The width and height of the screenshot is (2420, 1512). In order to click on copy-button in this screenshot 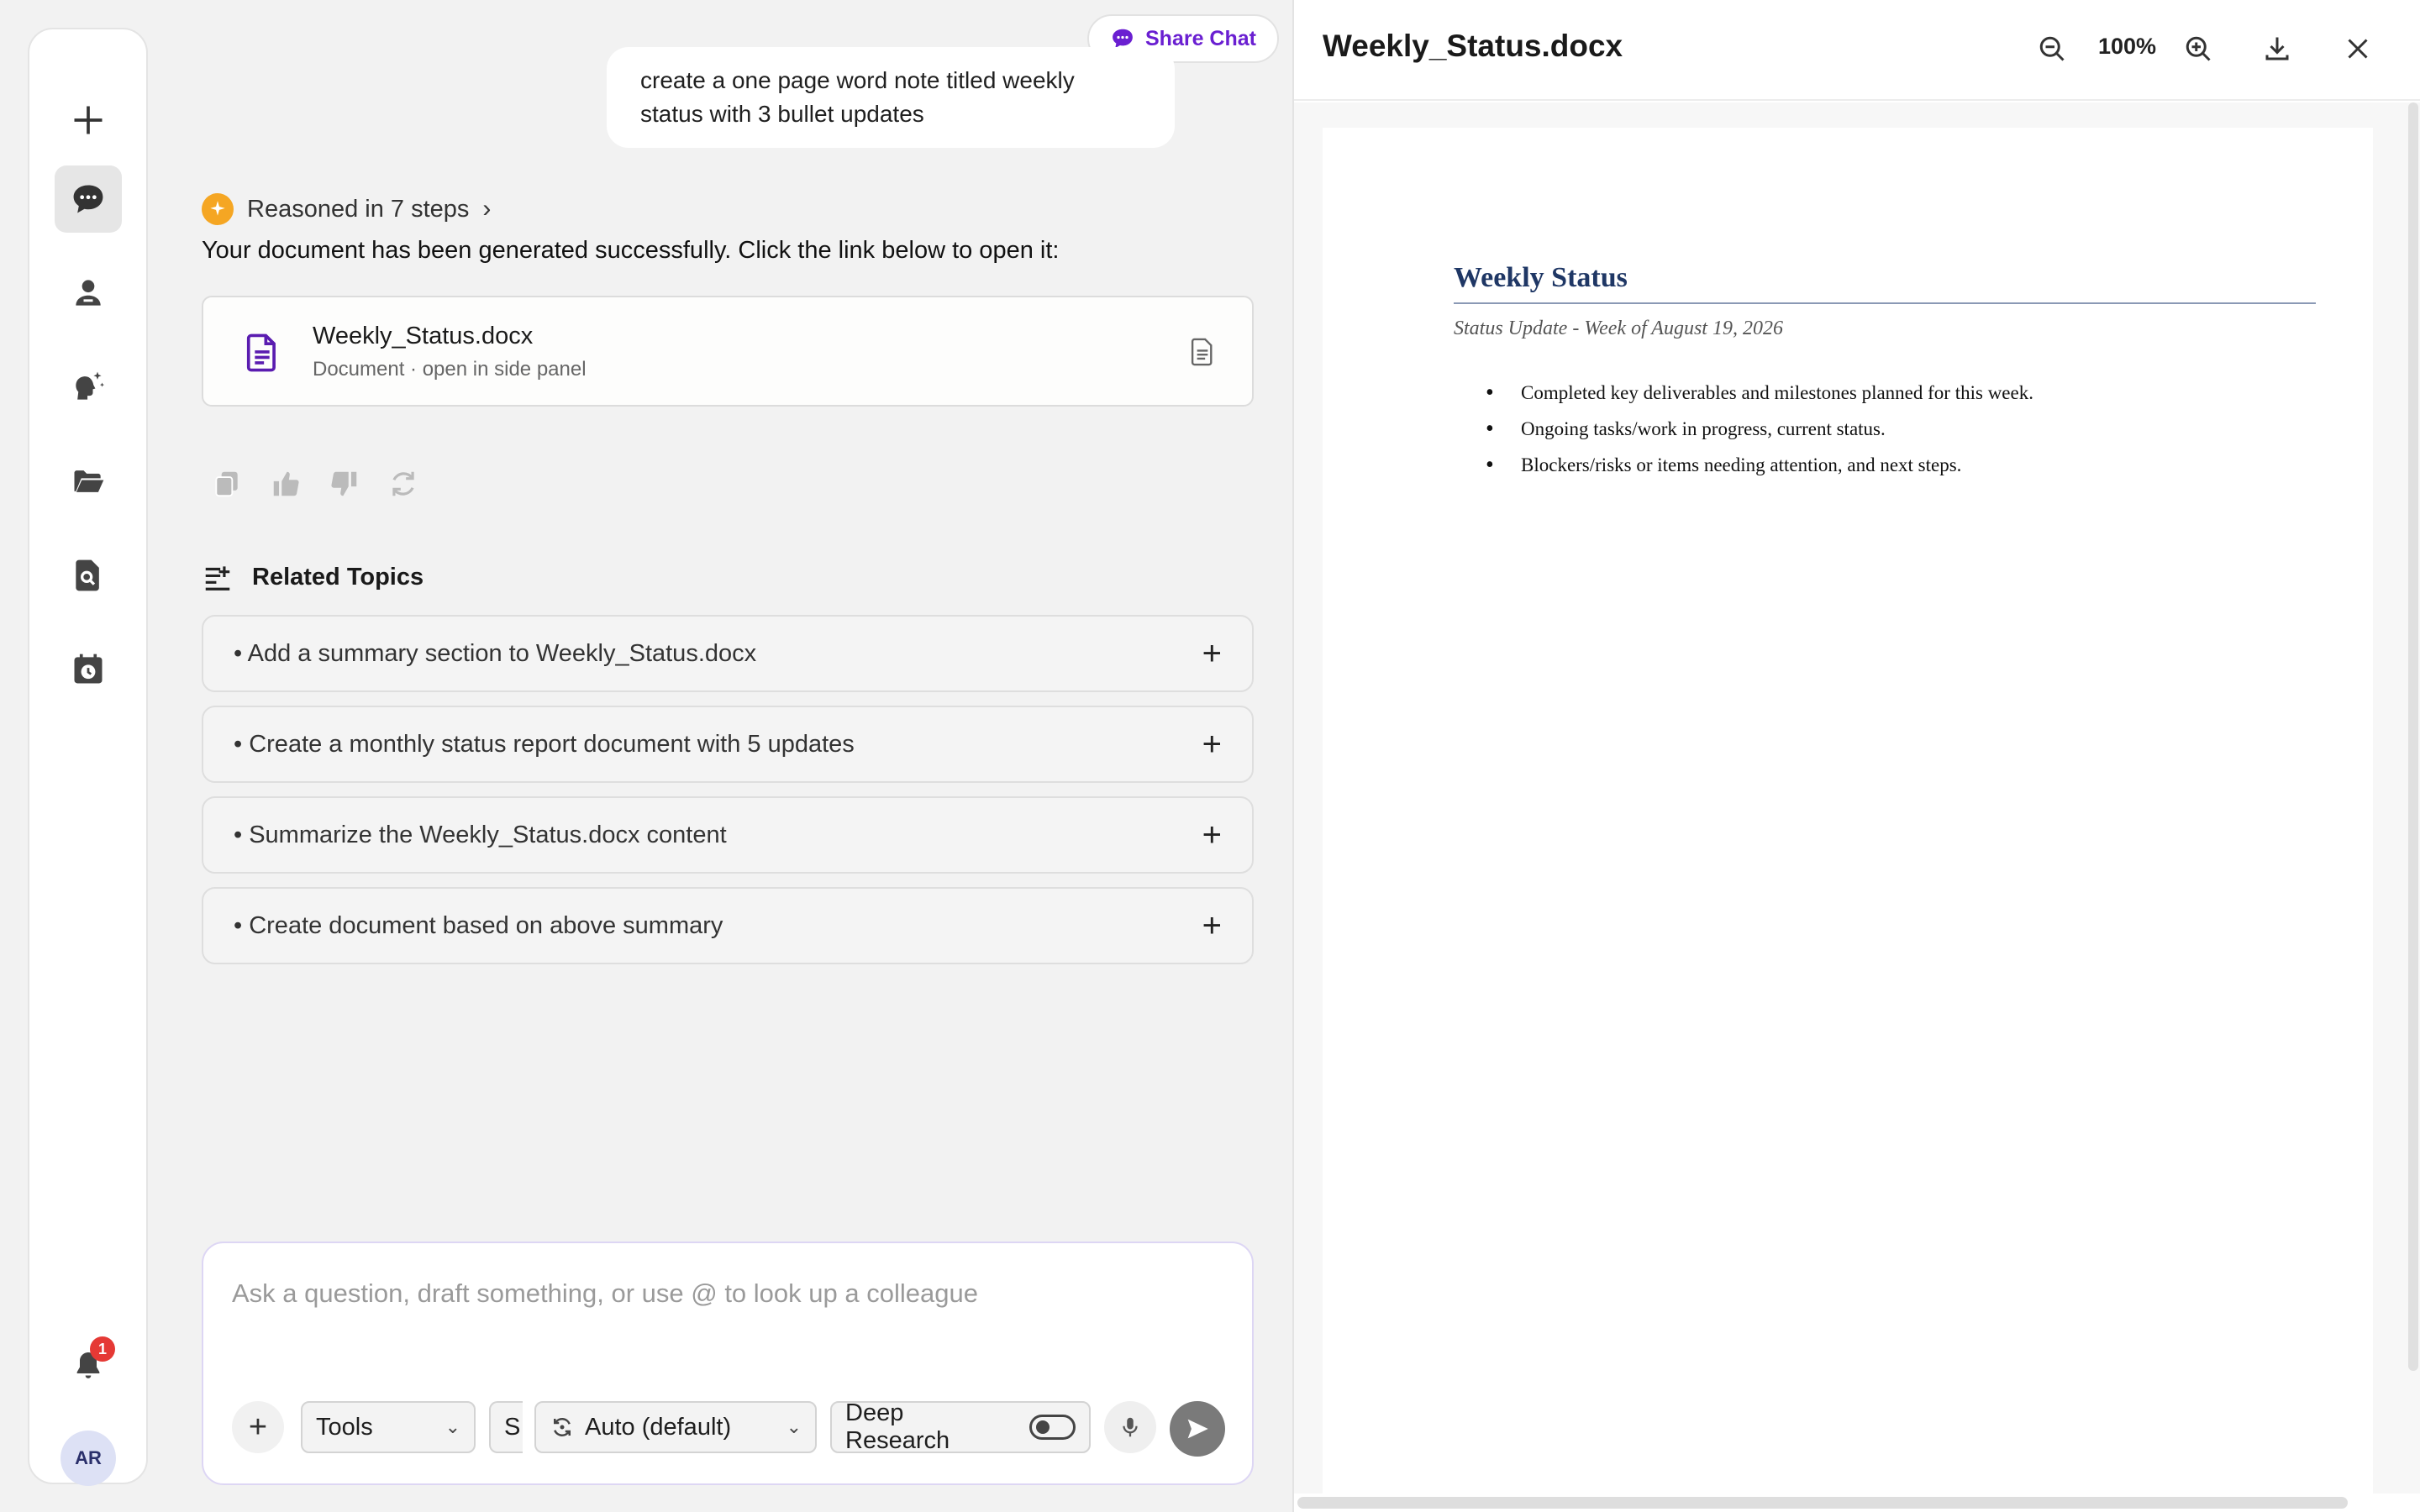, I will do `click(227, 484)`.